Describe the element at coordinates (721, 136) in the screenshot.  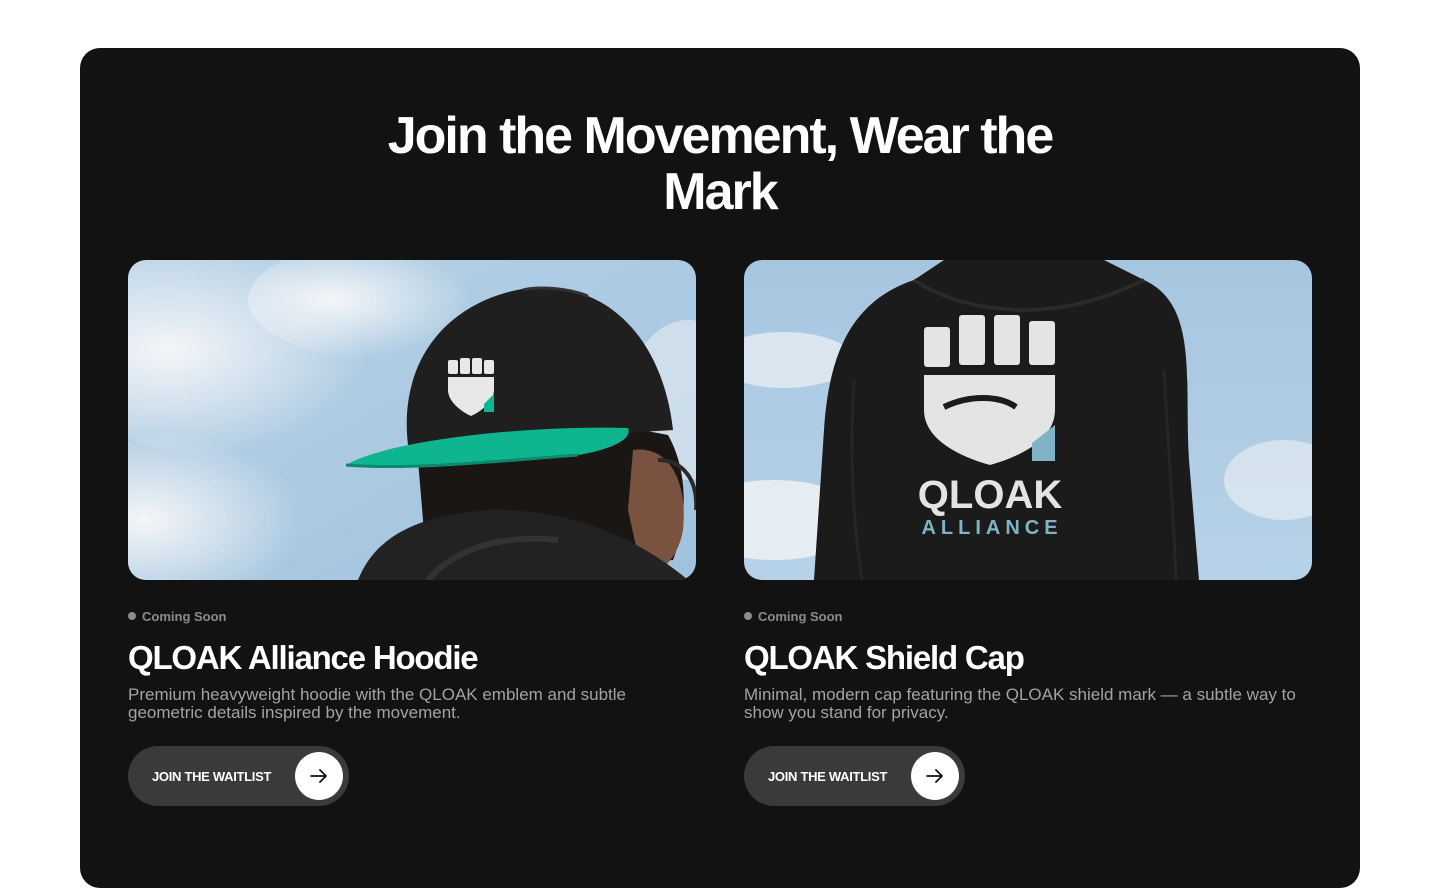
I see `headline-line-1: Join the Movement, Wear the` at that location.